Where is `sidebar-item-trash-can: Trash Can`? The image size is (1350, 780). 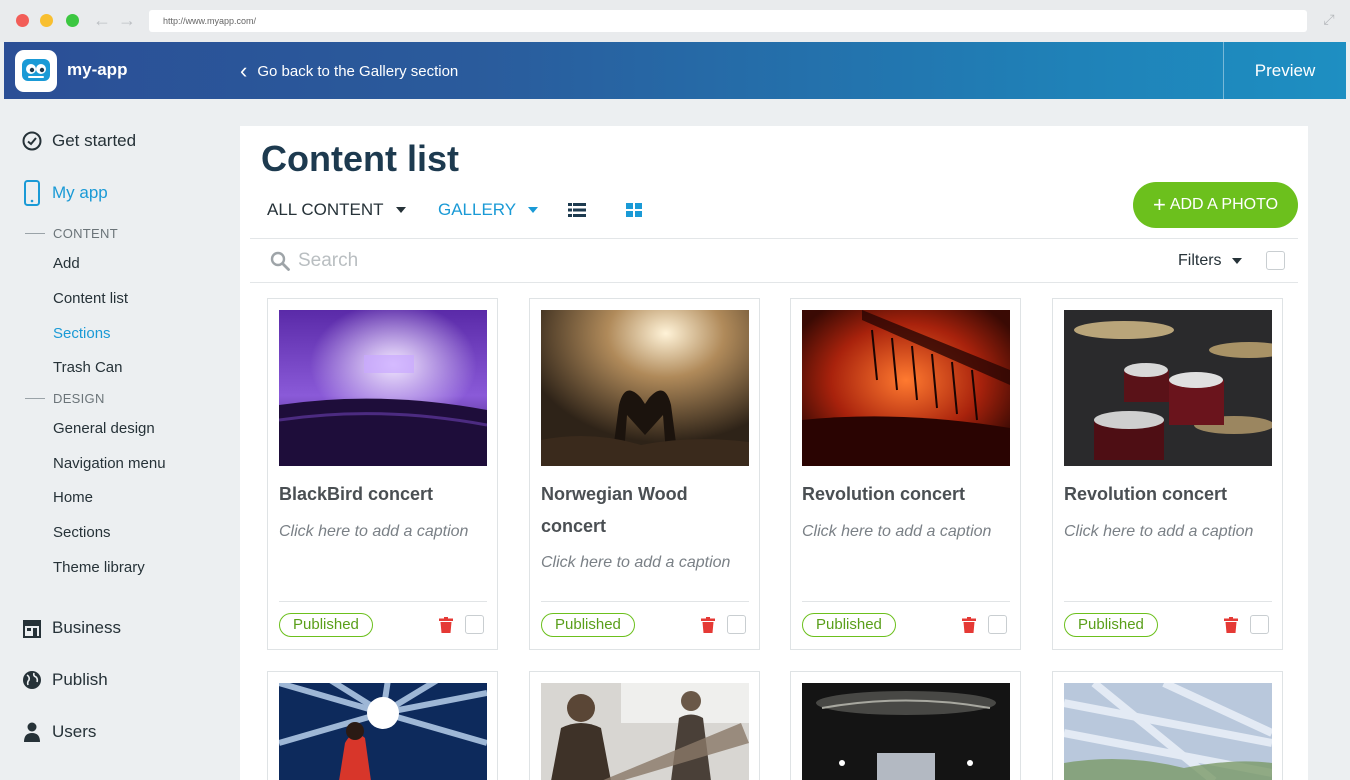
sidebar-item-trash-can: Trash Can is located at coordinates (87, 367).